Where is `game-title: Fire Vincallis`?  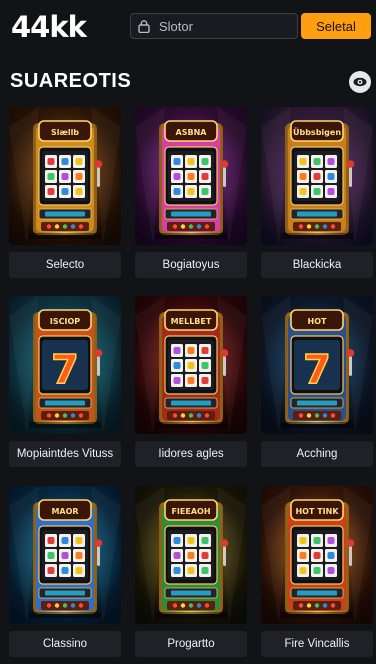
game-title: Fire Vincallis is located at coordinates (317, 644).